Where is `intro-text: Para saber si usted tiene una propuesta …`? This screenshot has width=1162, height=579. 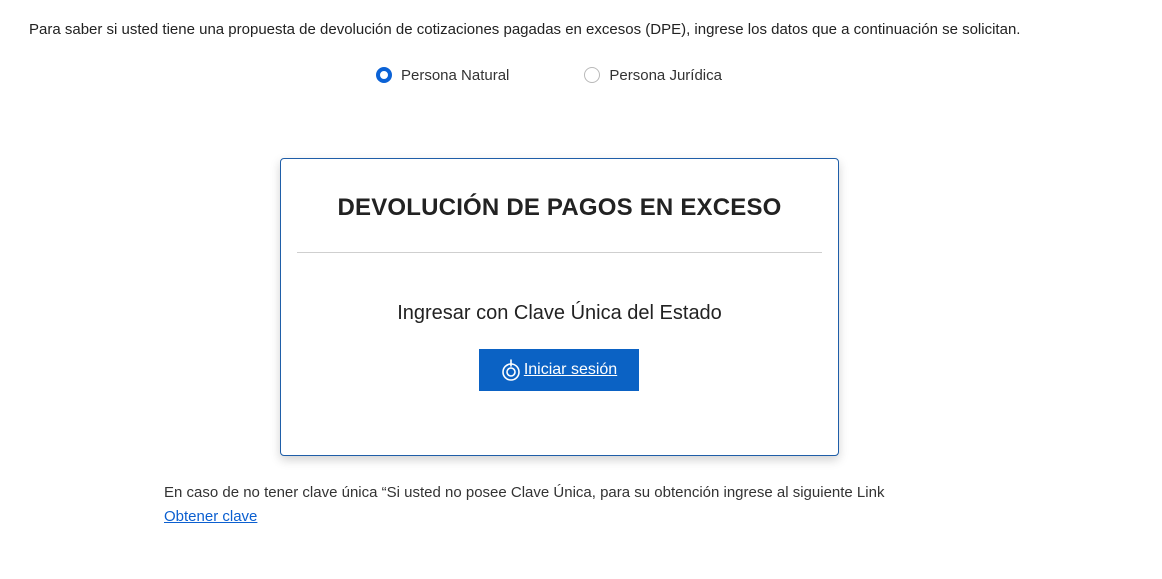 intro-text: Para saber si usted tiene una propuesta … is located at coordinates (525, 29).